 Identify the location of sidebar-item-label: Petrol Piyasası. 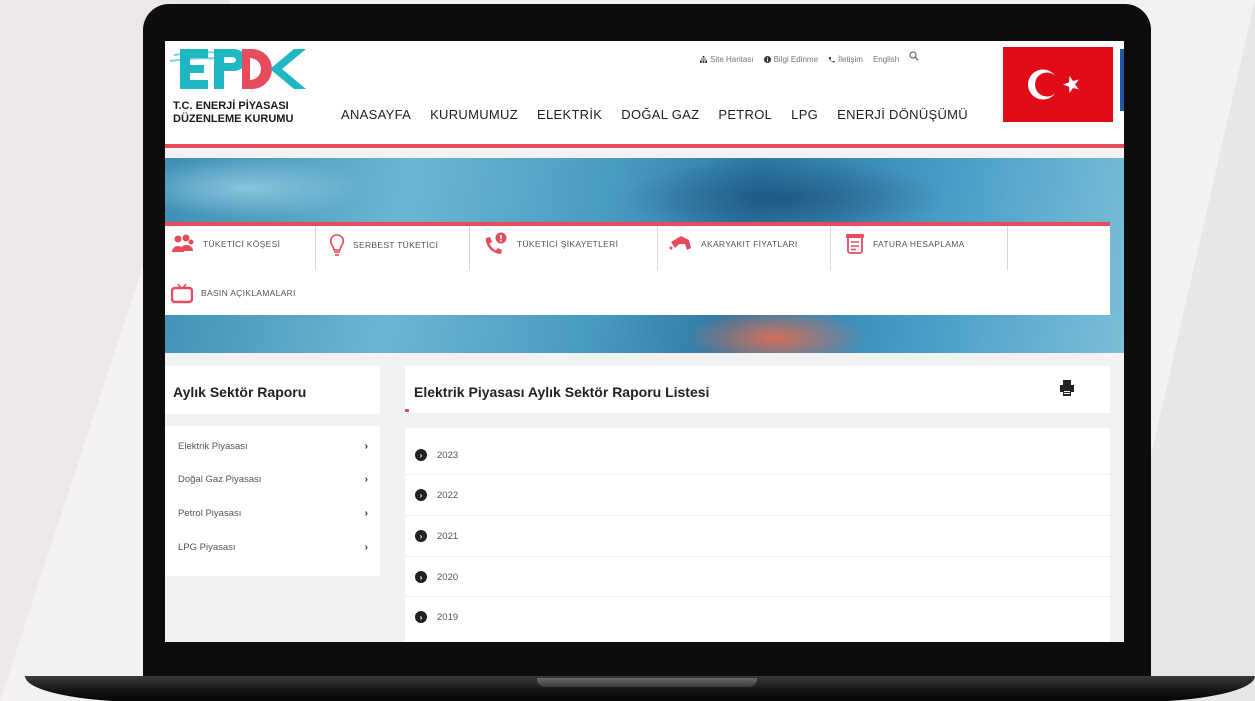
(210, 513).